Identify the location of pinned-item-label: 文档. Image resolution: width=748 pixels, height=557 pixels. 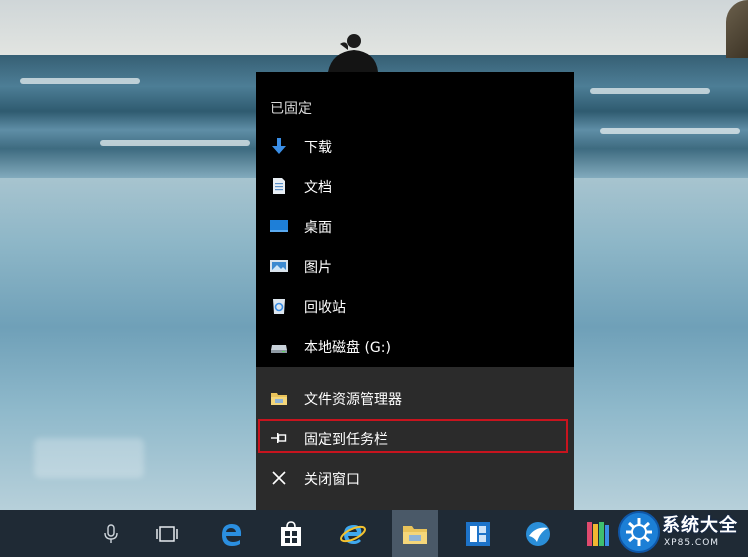
(318, 188).